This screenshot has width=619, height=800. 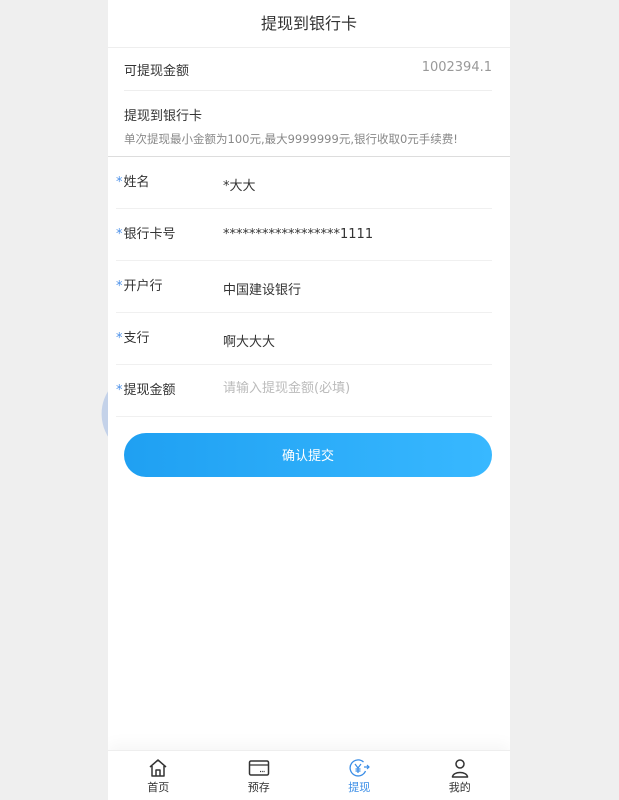 I want to click on name-value: *大大, so click(x=239, y=186).